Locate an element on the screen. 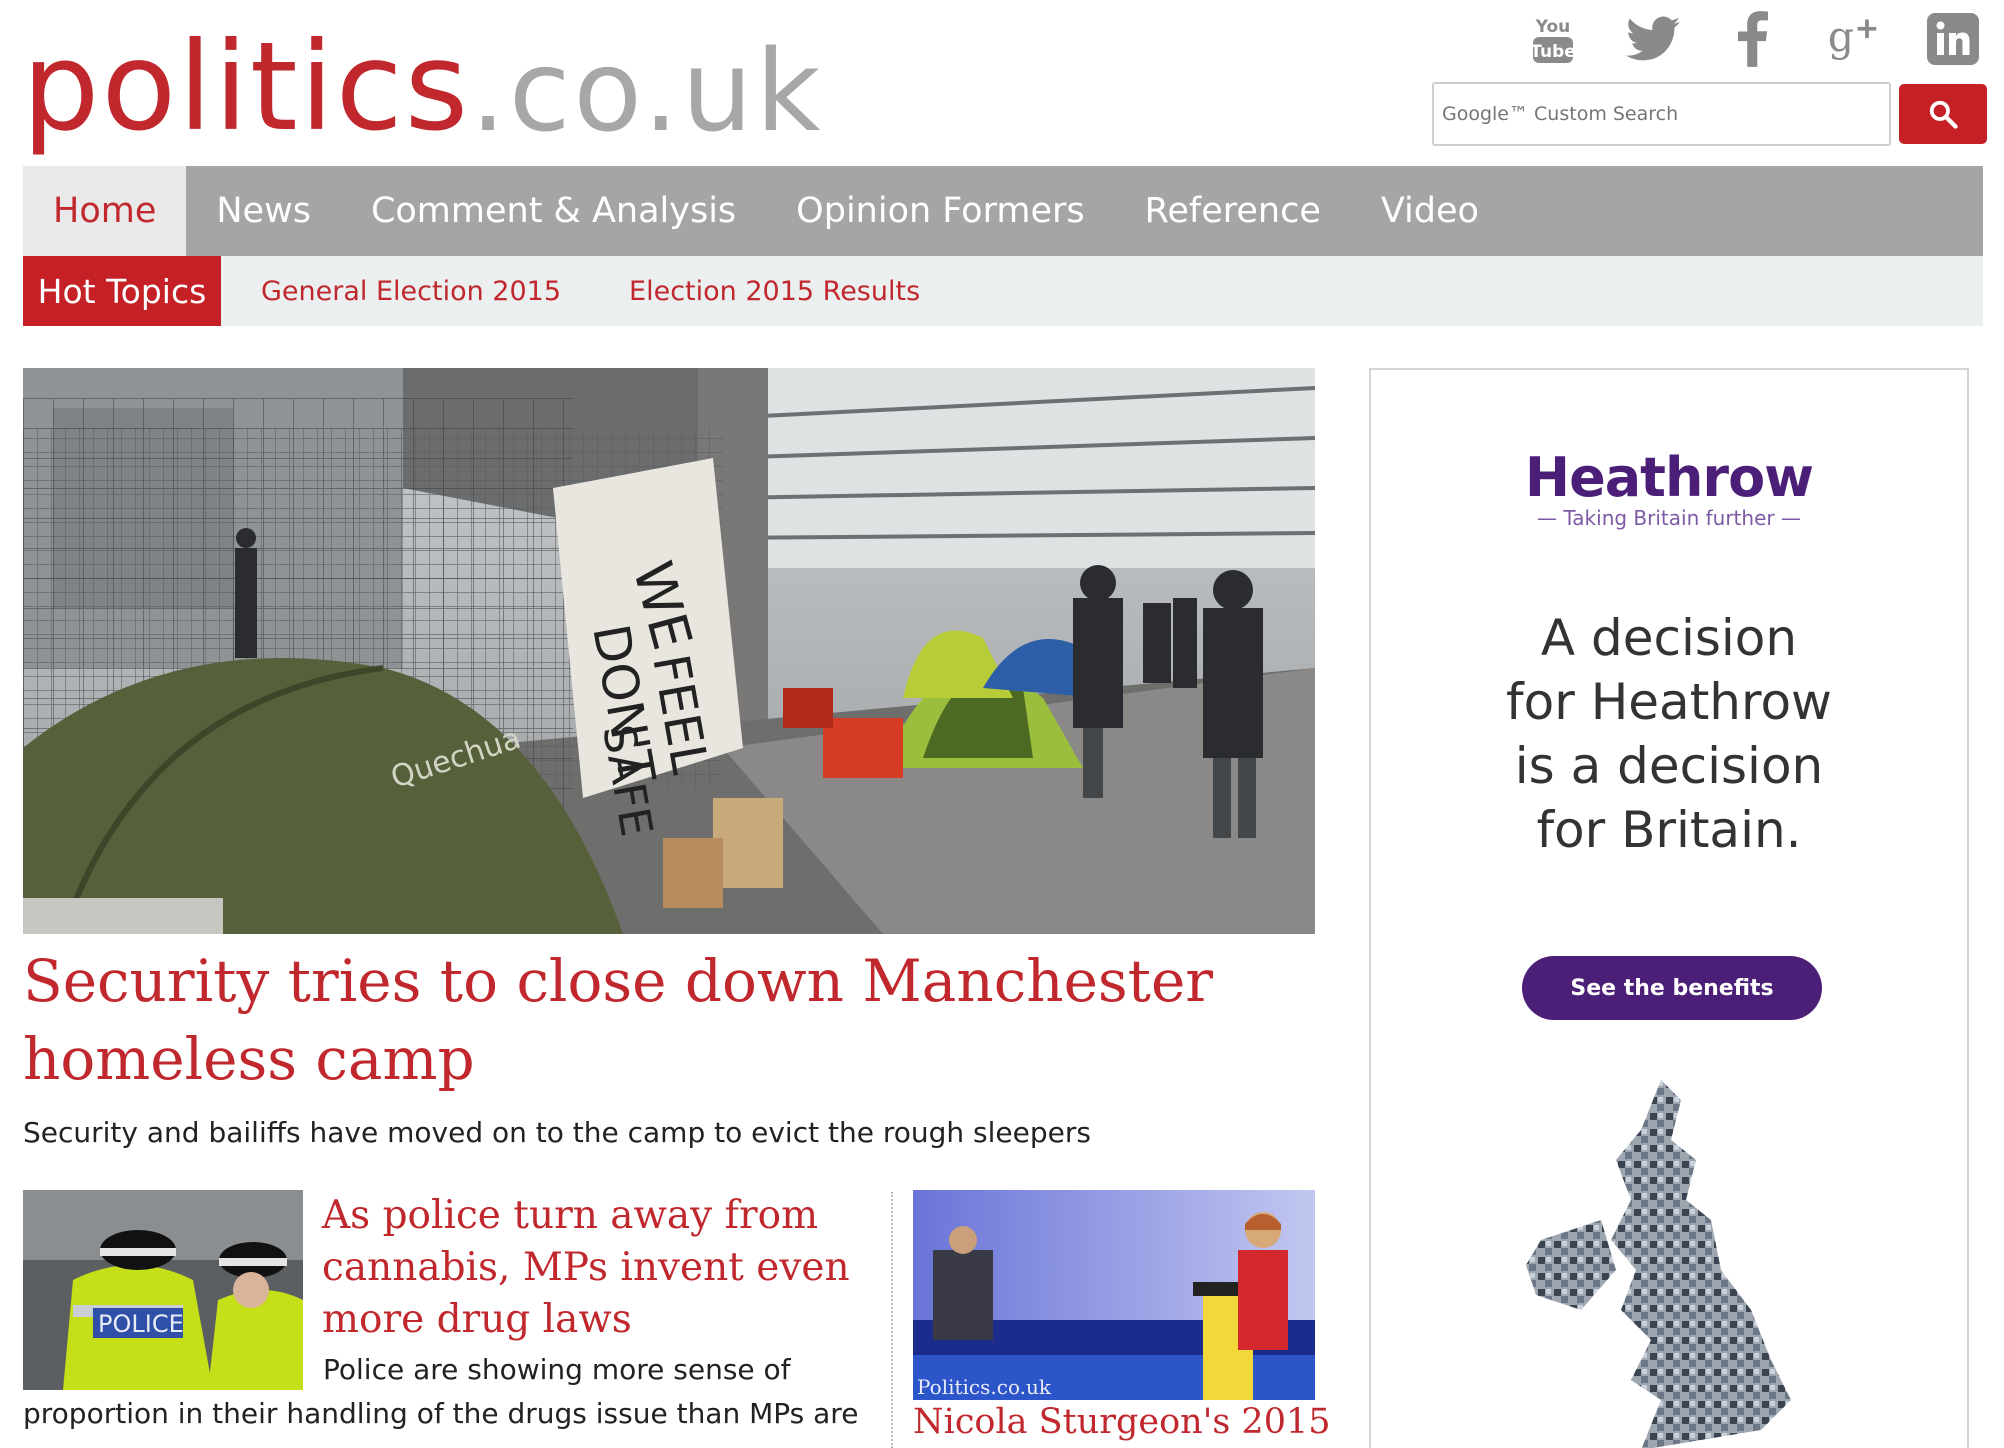  site-search is located at coordinates (1711, 114).